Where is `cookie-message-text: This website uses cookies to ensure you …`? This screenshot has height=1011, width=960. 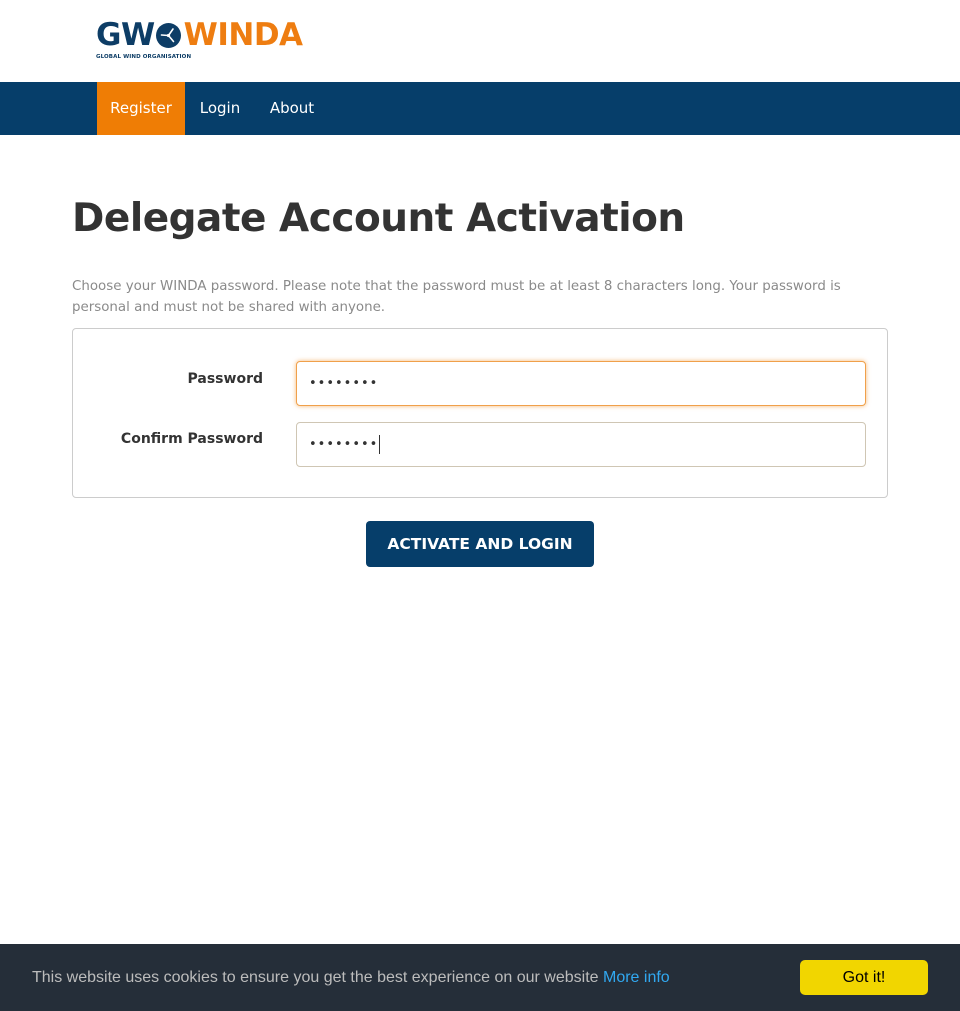
cookie-message-text: This website uses cookies to ensure you … is located at coordinates (315, 977).